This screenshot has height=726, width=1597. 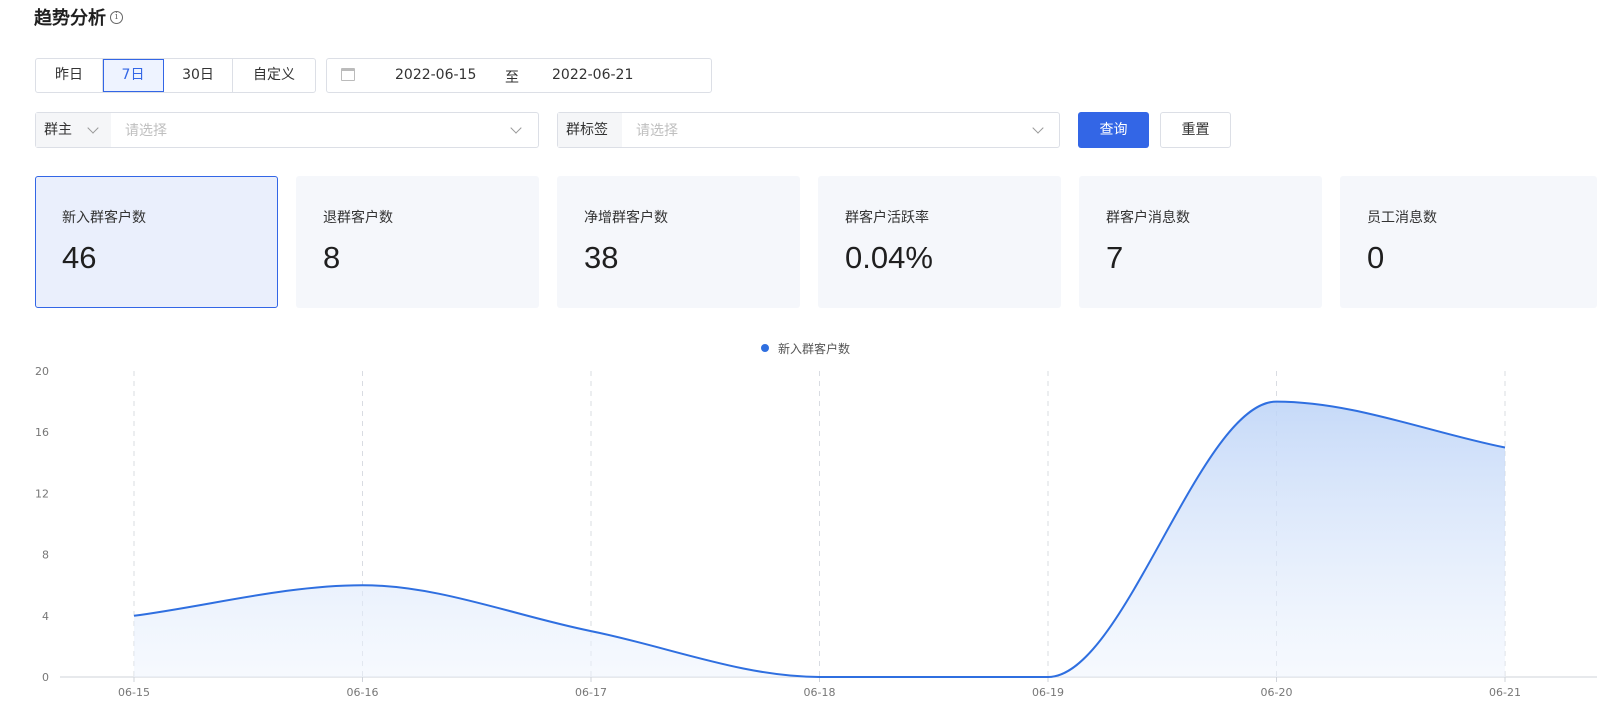 I want to click on chart-legend: 新入群客户数, so click(x=805, y=348).